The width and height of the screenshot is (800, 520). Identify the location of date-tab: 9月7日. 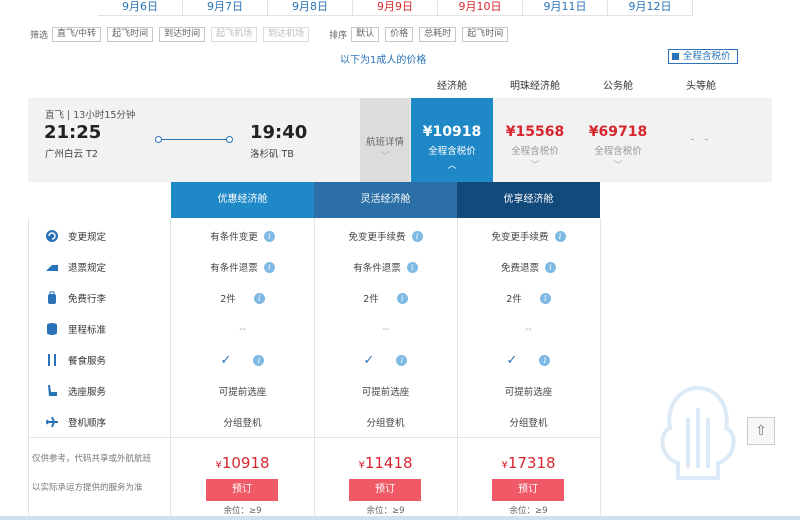
(225, 8).